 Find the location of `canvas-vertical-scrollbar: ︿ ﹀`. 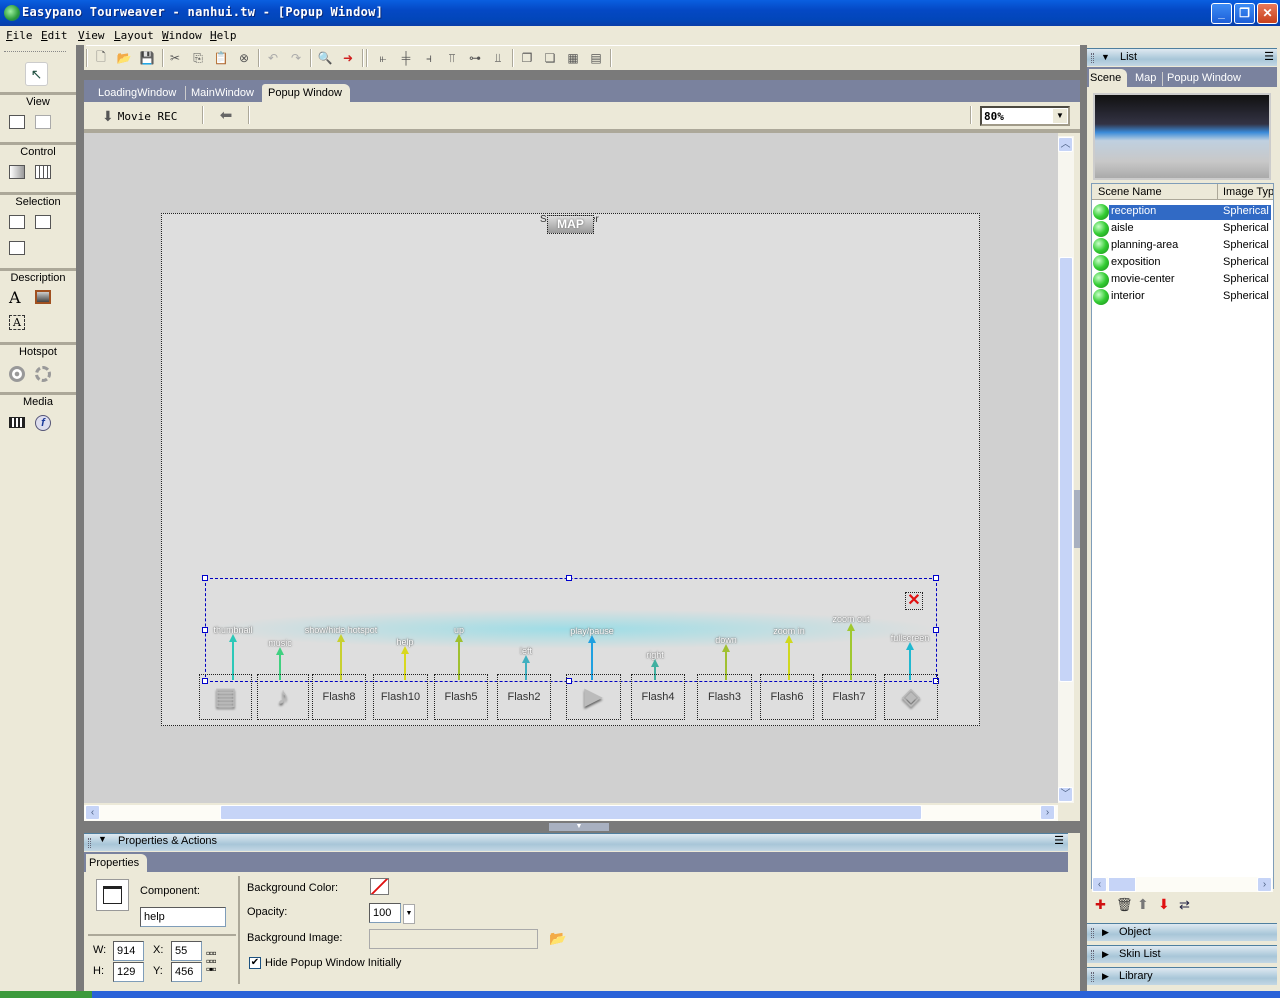

canvas-vertical-scrollbar: ︿ ﹀ is located at coordinates (1066, 469).